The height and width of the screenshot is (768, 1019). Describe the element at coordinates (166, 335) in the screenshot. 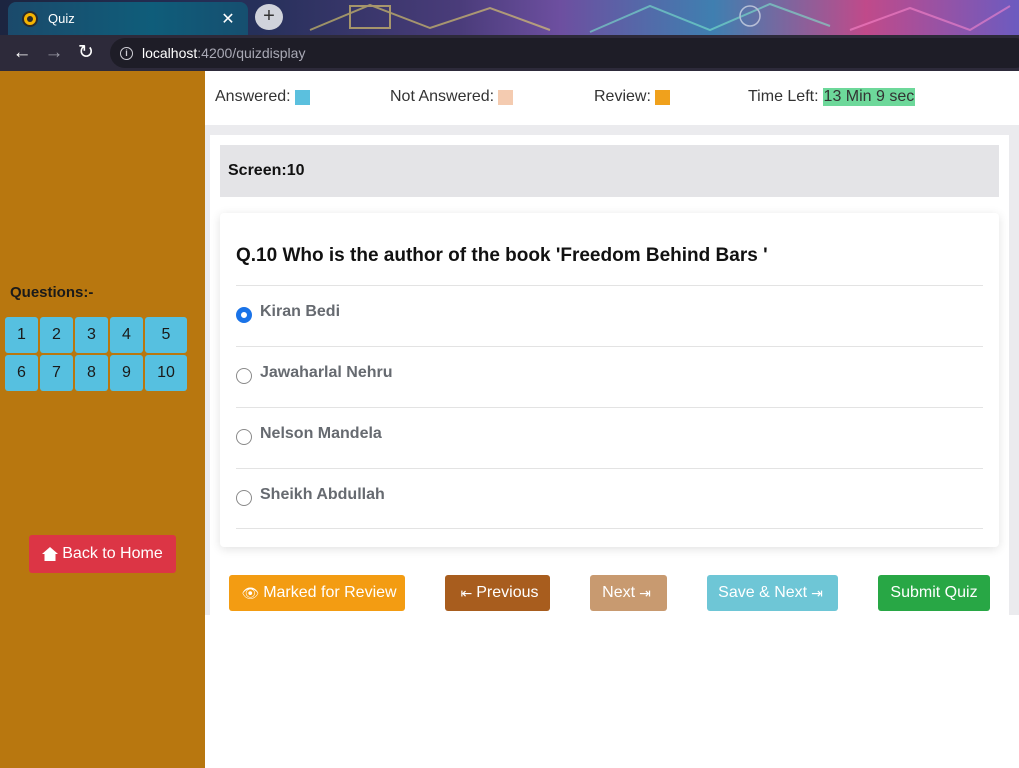

I see `question-button-5: 5` at that location.